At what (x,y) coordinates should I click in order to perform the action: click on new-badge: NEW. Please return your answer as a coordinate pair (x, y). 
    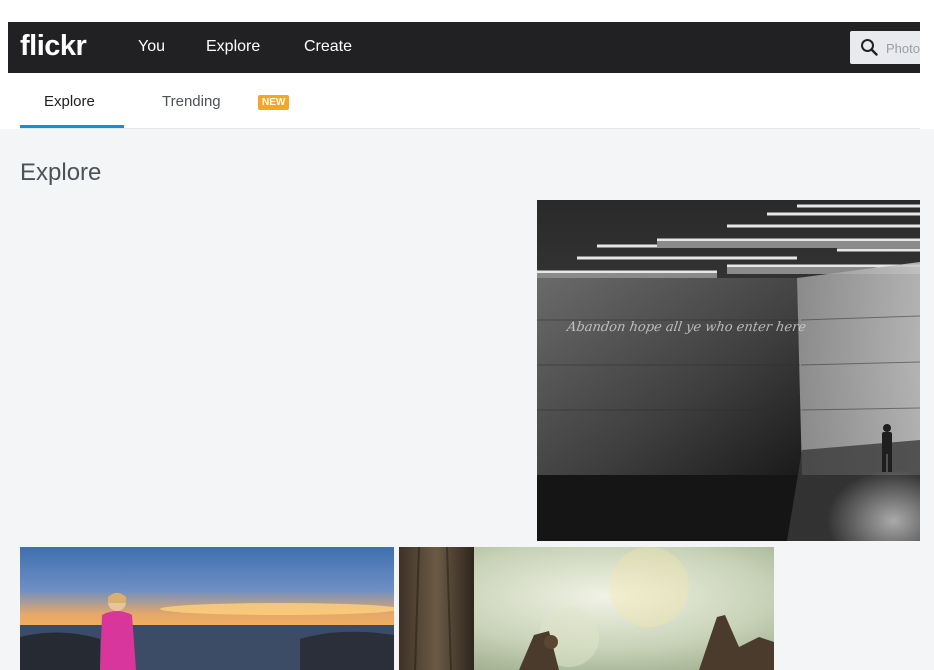
    Looking at the image, I should click on (274, 102).